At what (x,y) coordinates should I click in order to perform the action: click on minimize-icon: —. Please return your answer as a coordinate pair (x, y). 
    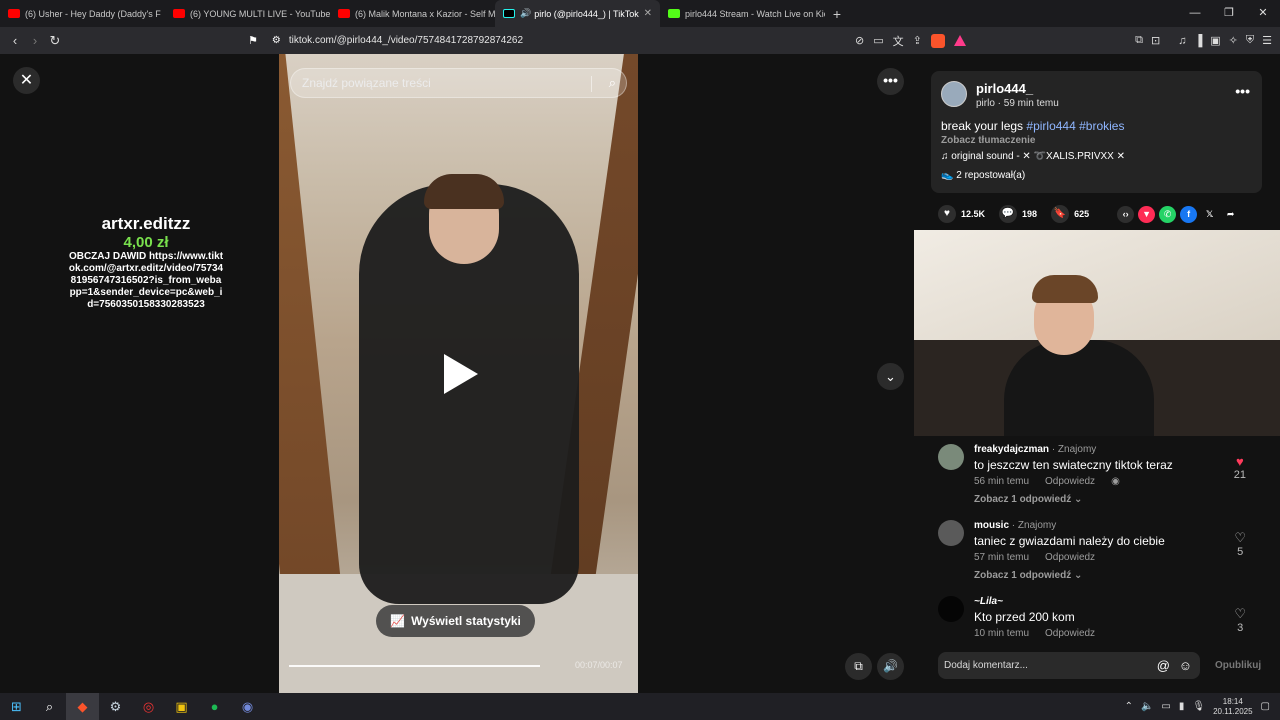
    Looking at the image, I should click on (1195, 13).